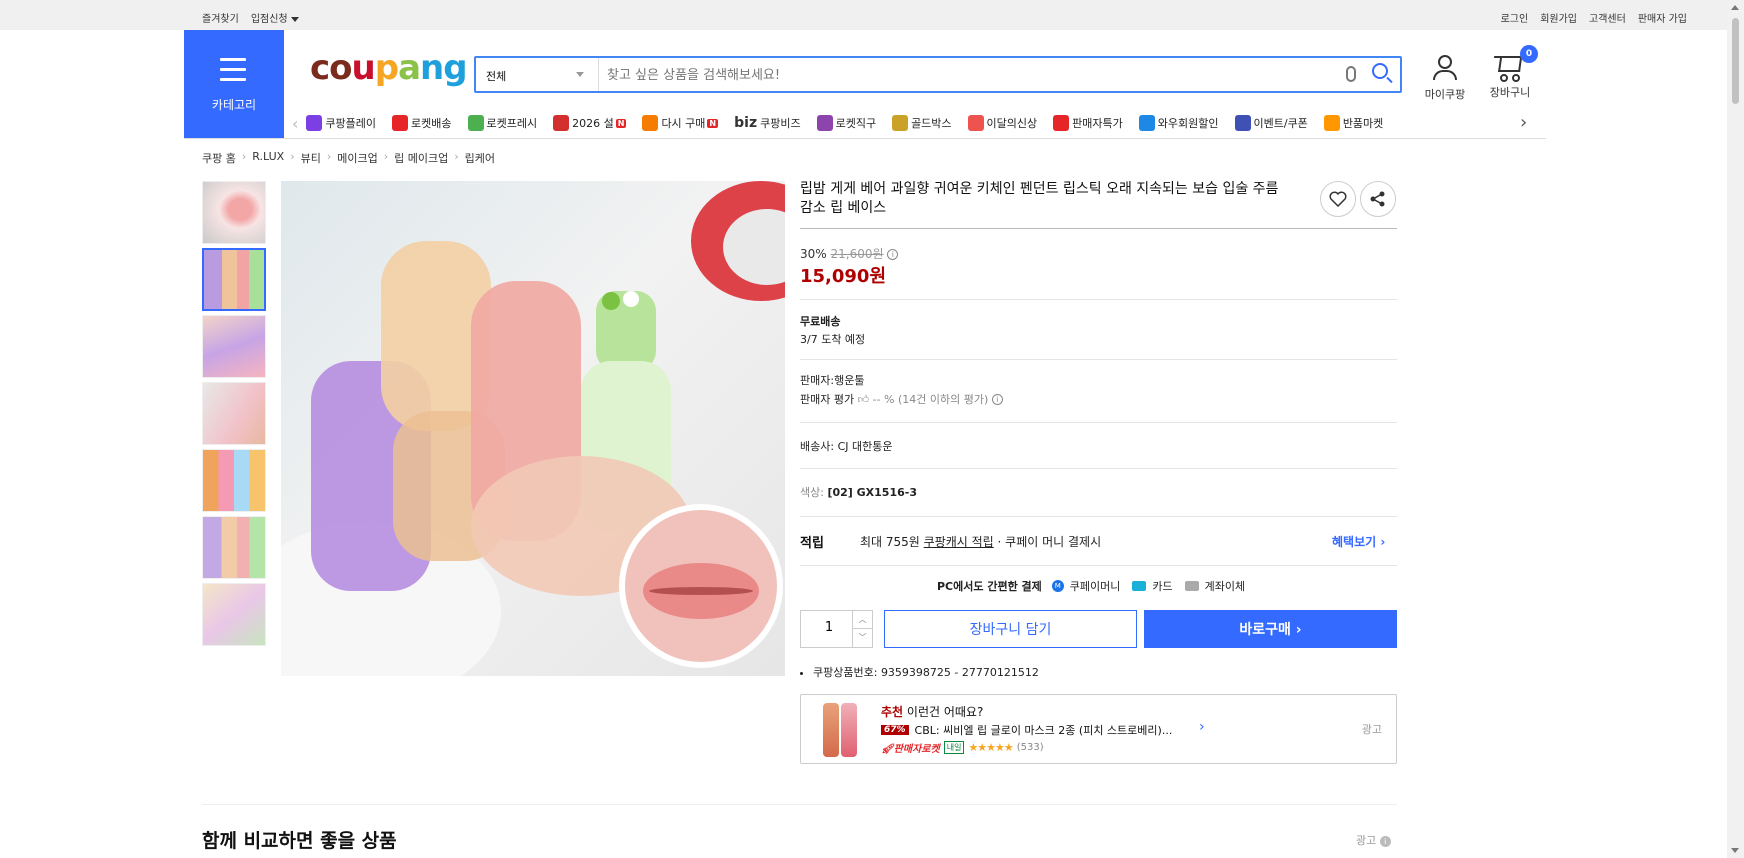 This screenshot has width=1744, height=858. I want to click on nav-next-icon: ›, so click(1523, 122).